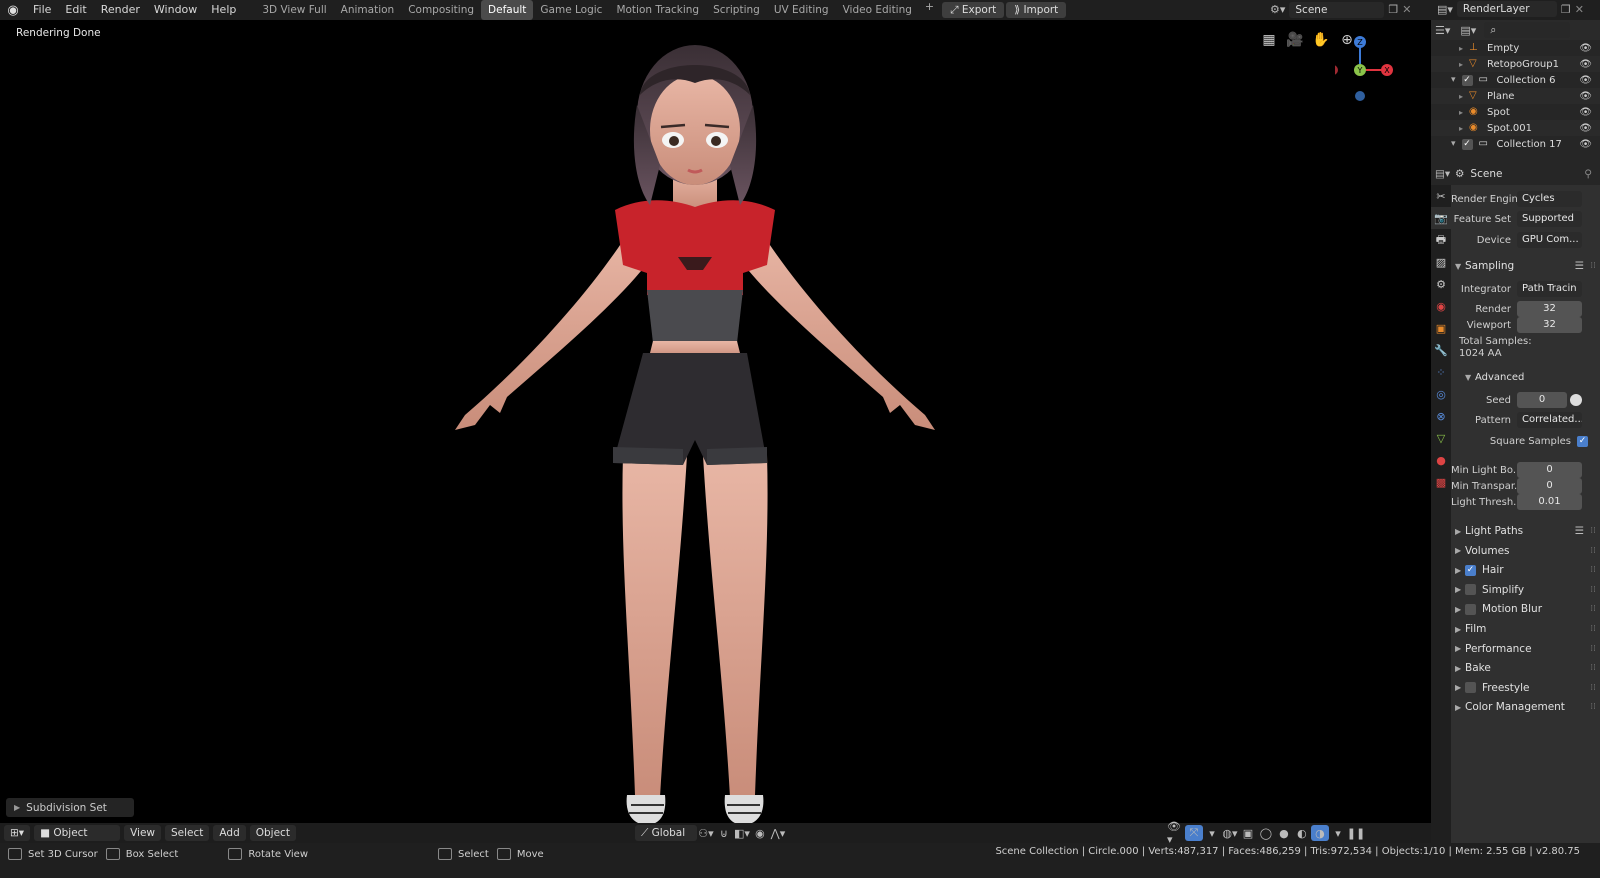 Image resolution: width=1600 pixels, height=878 pixels. I want to click on scene-name-field: Scene, so click(1337, 9).